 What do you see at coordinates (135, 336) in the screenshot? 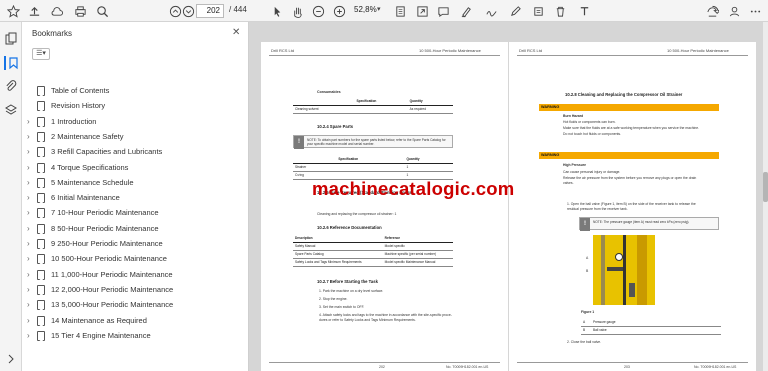
I see `bookmark-item: › 15 Tier 4 Engine Maintenance` at bounding box center [135, 336].